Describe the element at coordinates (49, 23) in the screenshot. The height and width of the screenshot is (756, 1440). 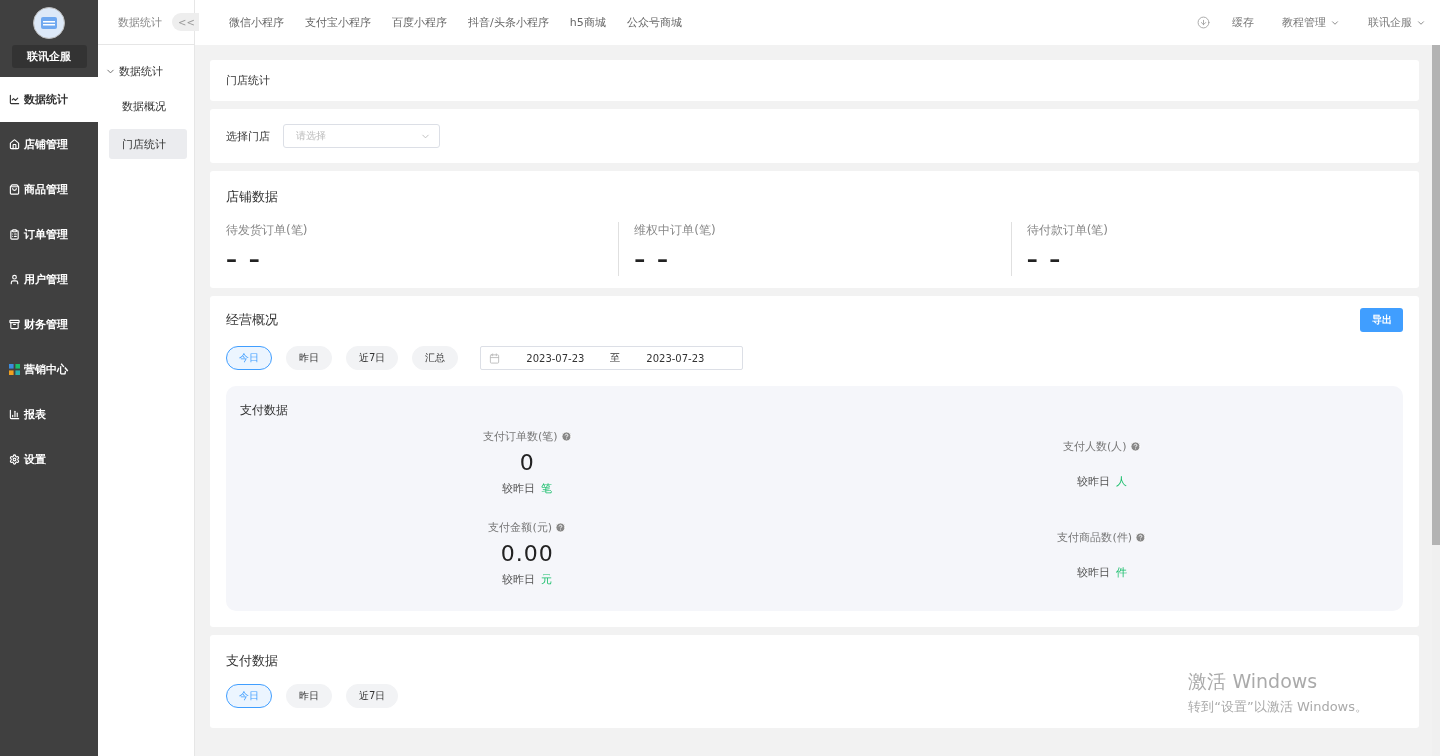
I see `logo` at that location.